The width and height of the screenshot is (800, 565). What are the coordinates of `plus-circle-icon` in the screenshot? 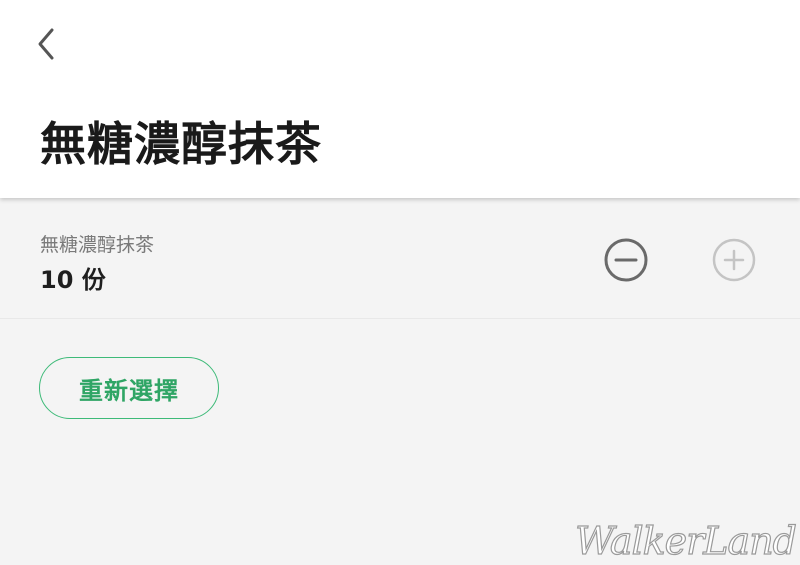 It's located at (734, 260).